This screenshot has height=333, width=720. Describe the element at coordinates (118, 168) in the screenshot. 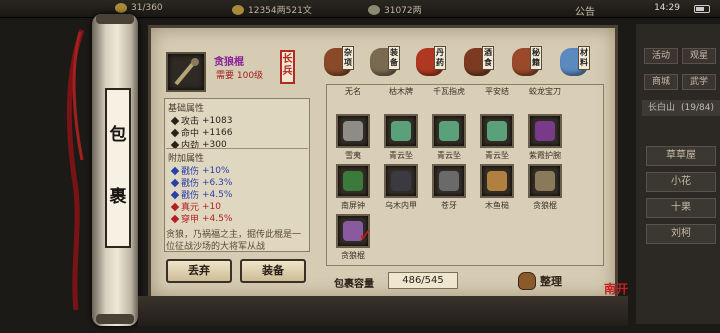

I see `inventory-title-plate: 包 裹` at that location.